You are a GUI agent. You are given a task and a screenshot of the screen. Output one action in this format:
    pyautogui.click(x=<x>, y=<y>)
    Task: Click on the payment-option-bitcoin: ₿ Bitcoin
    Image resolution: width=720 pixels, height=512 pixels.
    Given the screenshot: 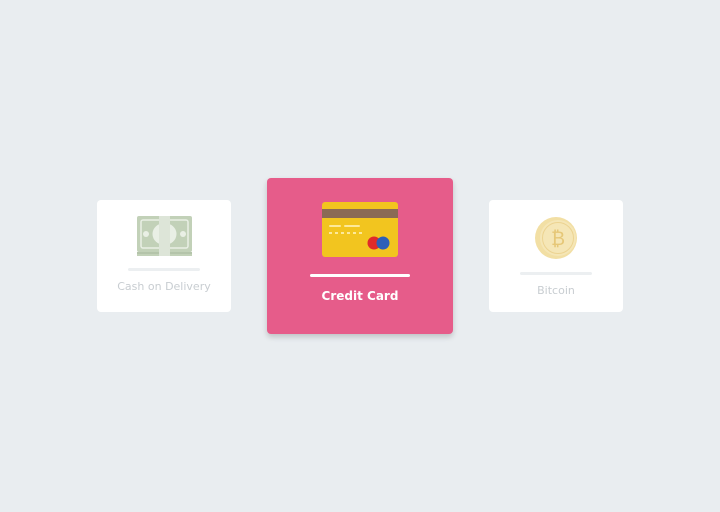 What is the action you would take?
    pyautogui.click(x=556, y=256)
    